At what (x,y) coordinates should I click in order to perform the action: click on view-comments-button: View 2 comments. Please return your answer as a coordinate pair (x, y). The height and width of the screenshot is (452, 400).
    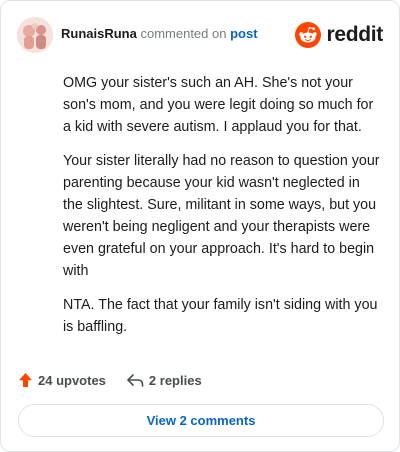
    Looking at the image, I should click on (201, 420).